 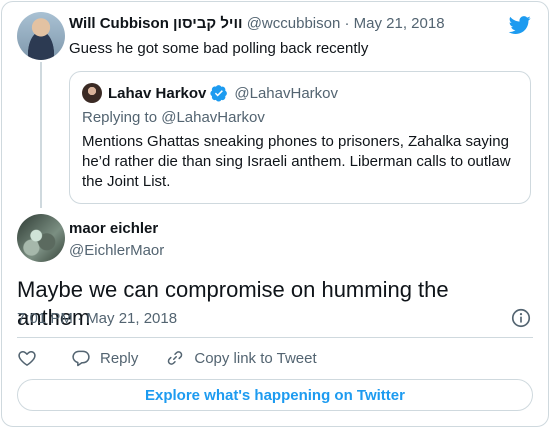 I want to click on twitter-bird-icon, so click(x=520, y=25).